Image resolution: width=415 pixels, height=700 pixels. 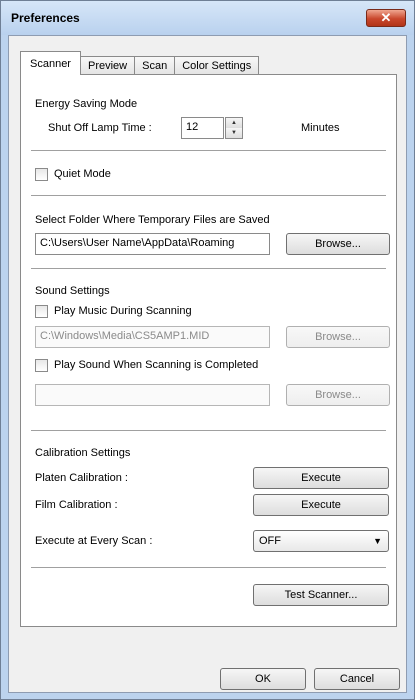 I want to click on tab-strip: Scanner Preview Scan Color Settings, so click(x=140, y=63).